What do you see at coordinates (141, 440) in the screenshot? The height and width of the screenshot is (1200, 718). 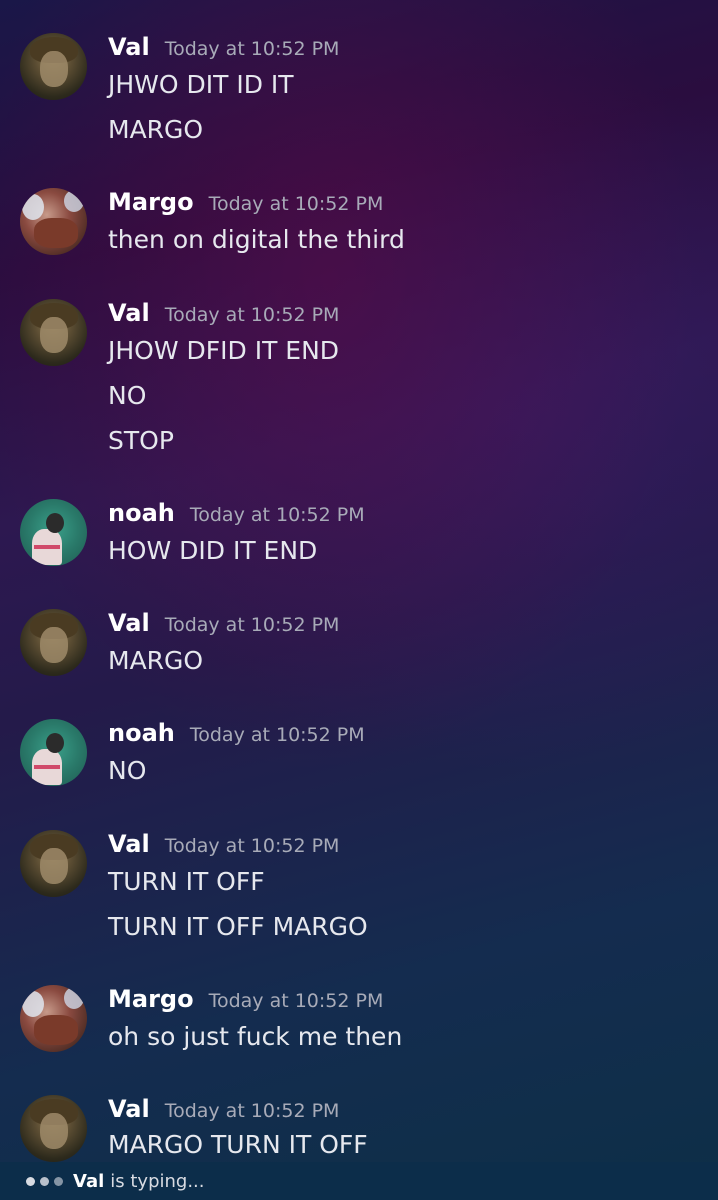 I see `message-text: STOP` at bounding box center [141, 440].